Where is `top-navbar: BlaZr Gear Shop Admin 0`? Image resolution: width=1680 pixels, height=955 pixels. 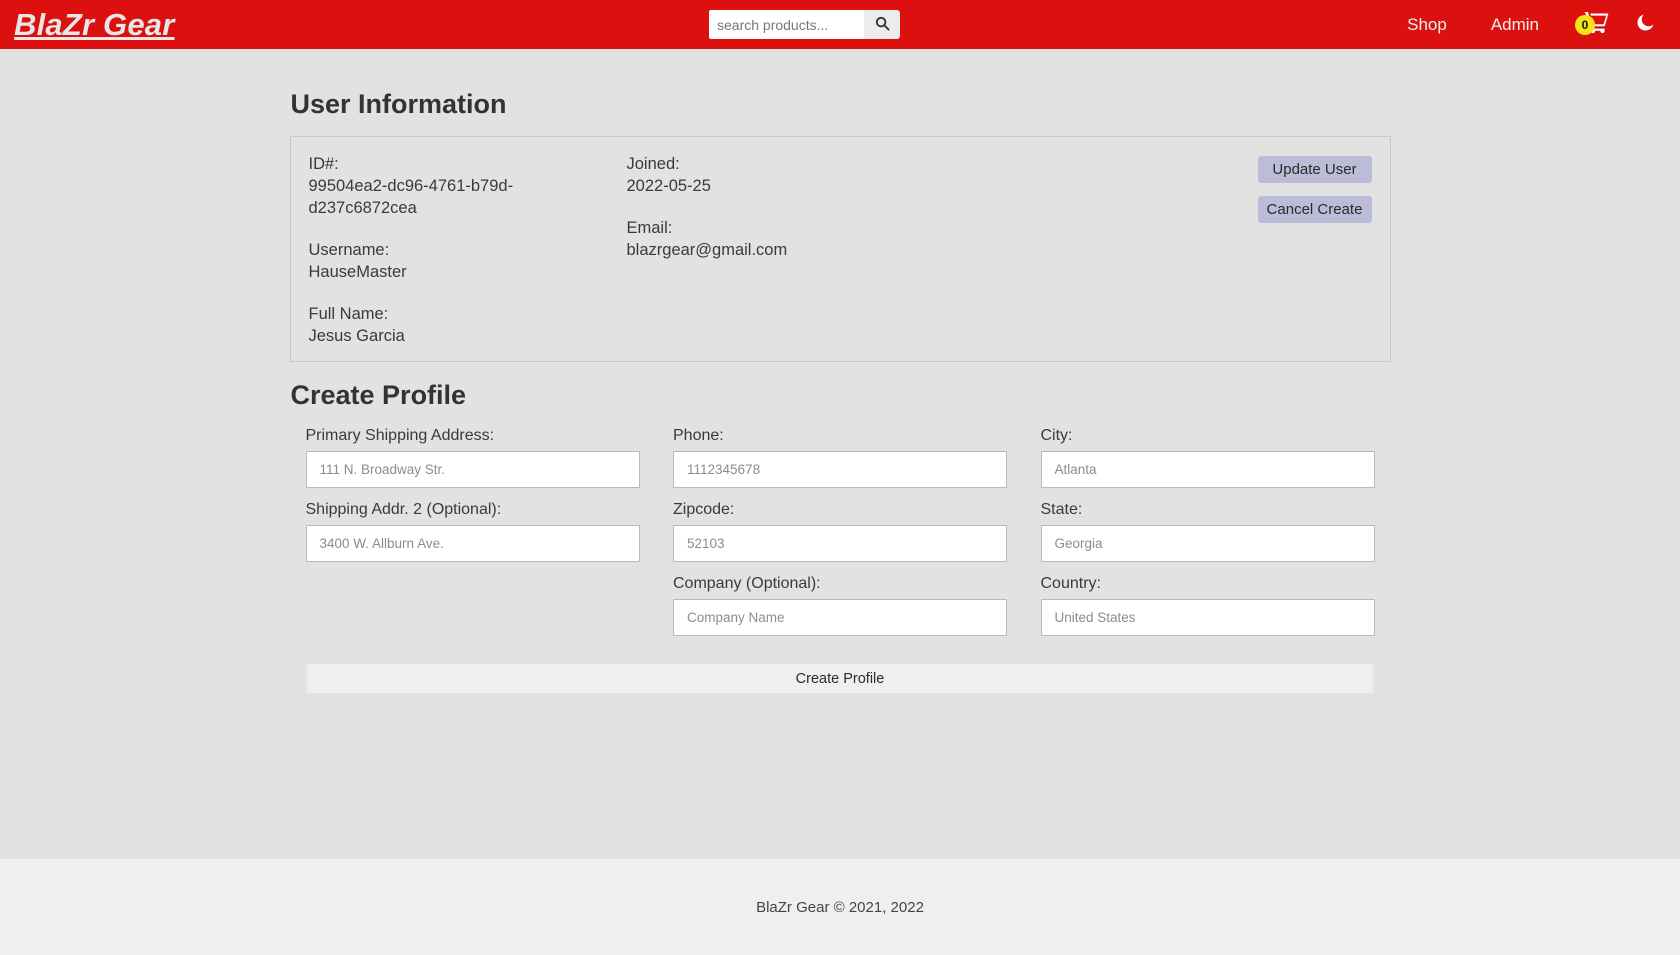
top-navbar: BlaZr Gear Shop Admin 0 is located at coordinates (840, 24).